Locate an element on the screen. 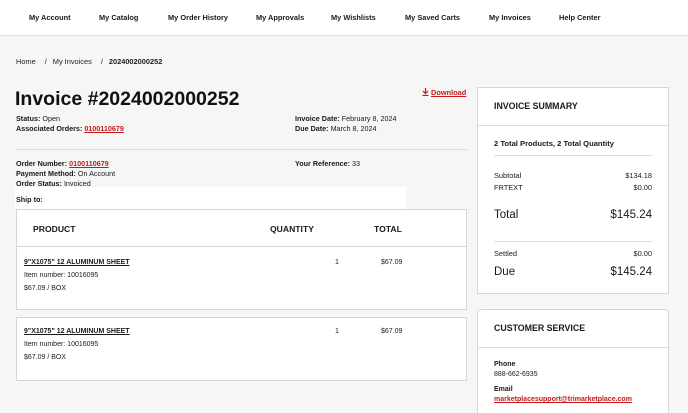 The width and height of the screenshot is (688, 413). download-link: Download is located at coordinates (444, 92).